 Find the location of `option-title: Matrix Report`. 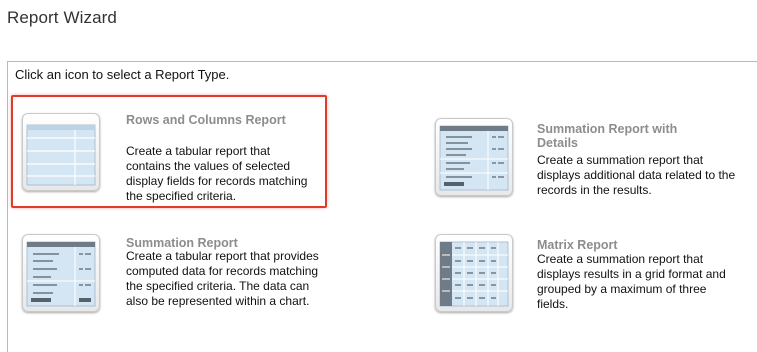

option-title: Matrix Report is located at coordinates (577, 245).